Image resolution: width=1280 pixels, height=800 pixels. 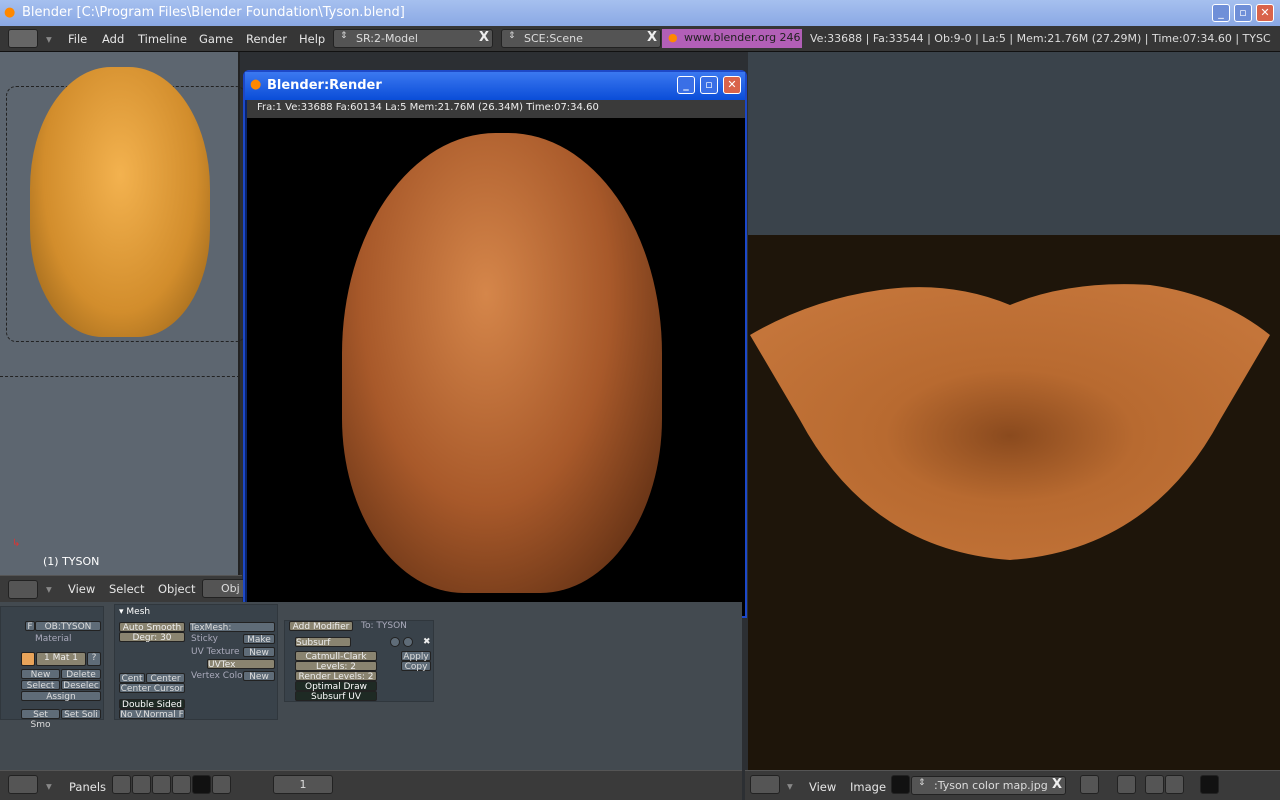 I want to click on material-select-button: Select, so click(x=40, y=685).